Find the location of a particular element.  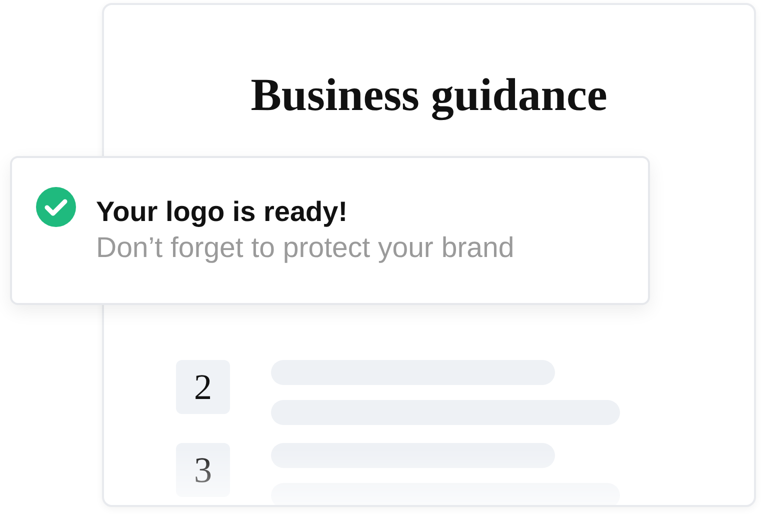

card-title: Business guidance is located at coordinates (429, 95).